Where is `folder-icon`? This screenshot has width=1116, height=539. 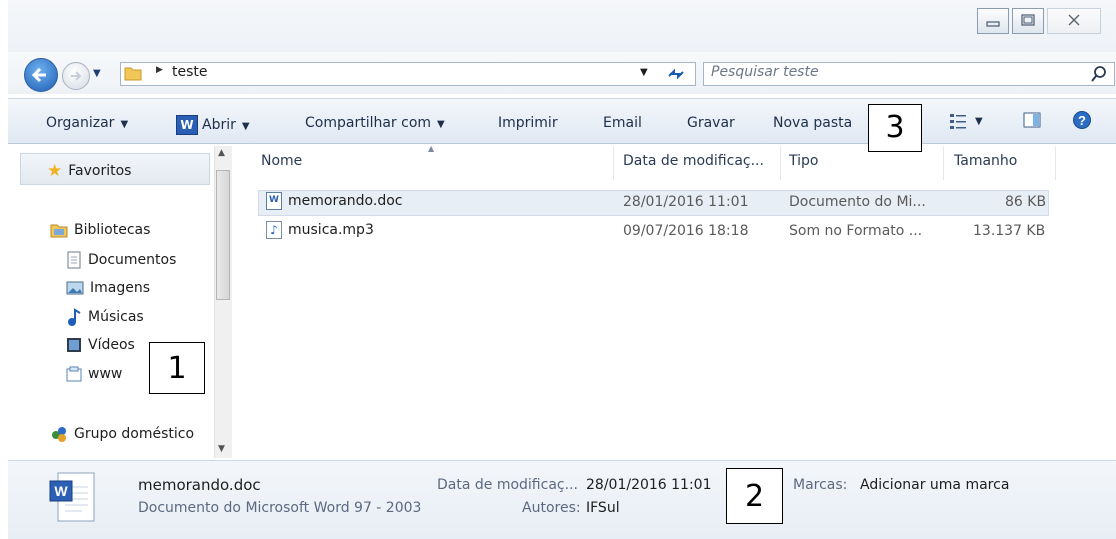 folder-icon is located at coordinates (133, 74).